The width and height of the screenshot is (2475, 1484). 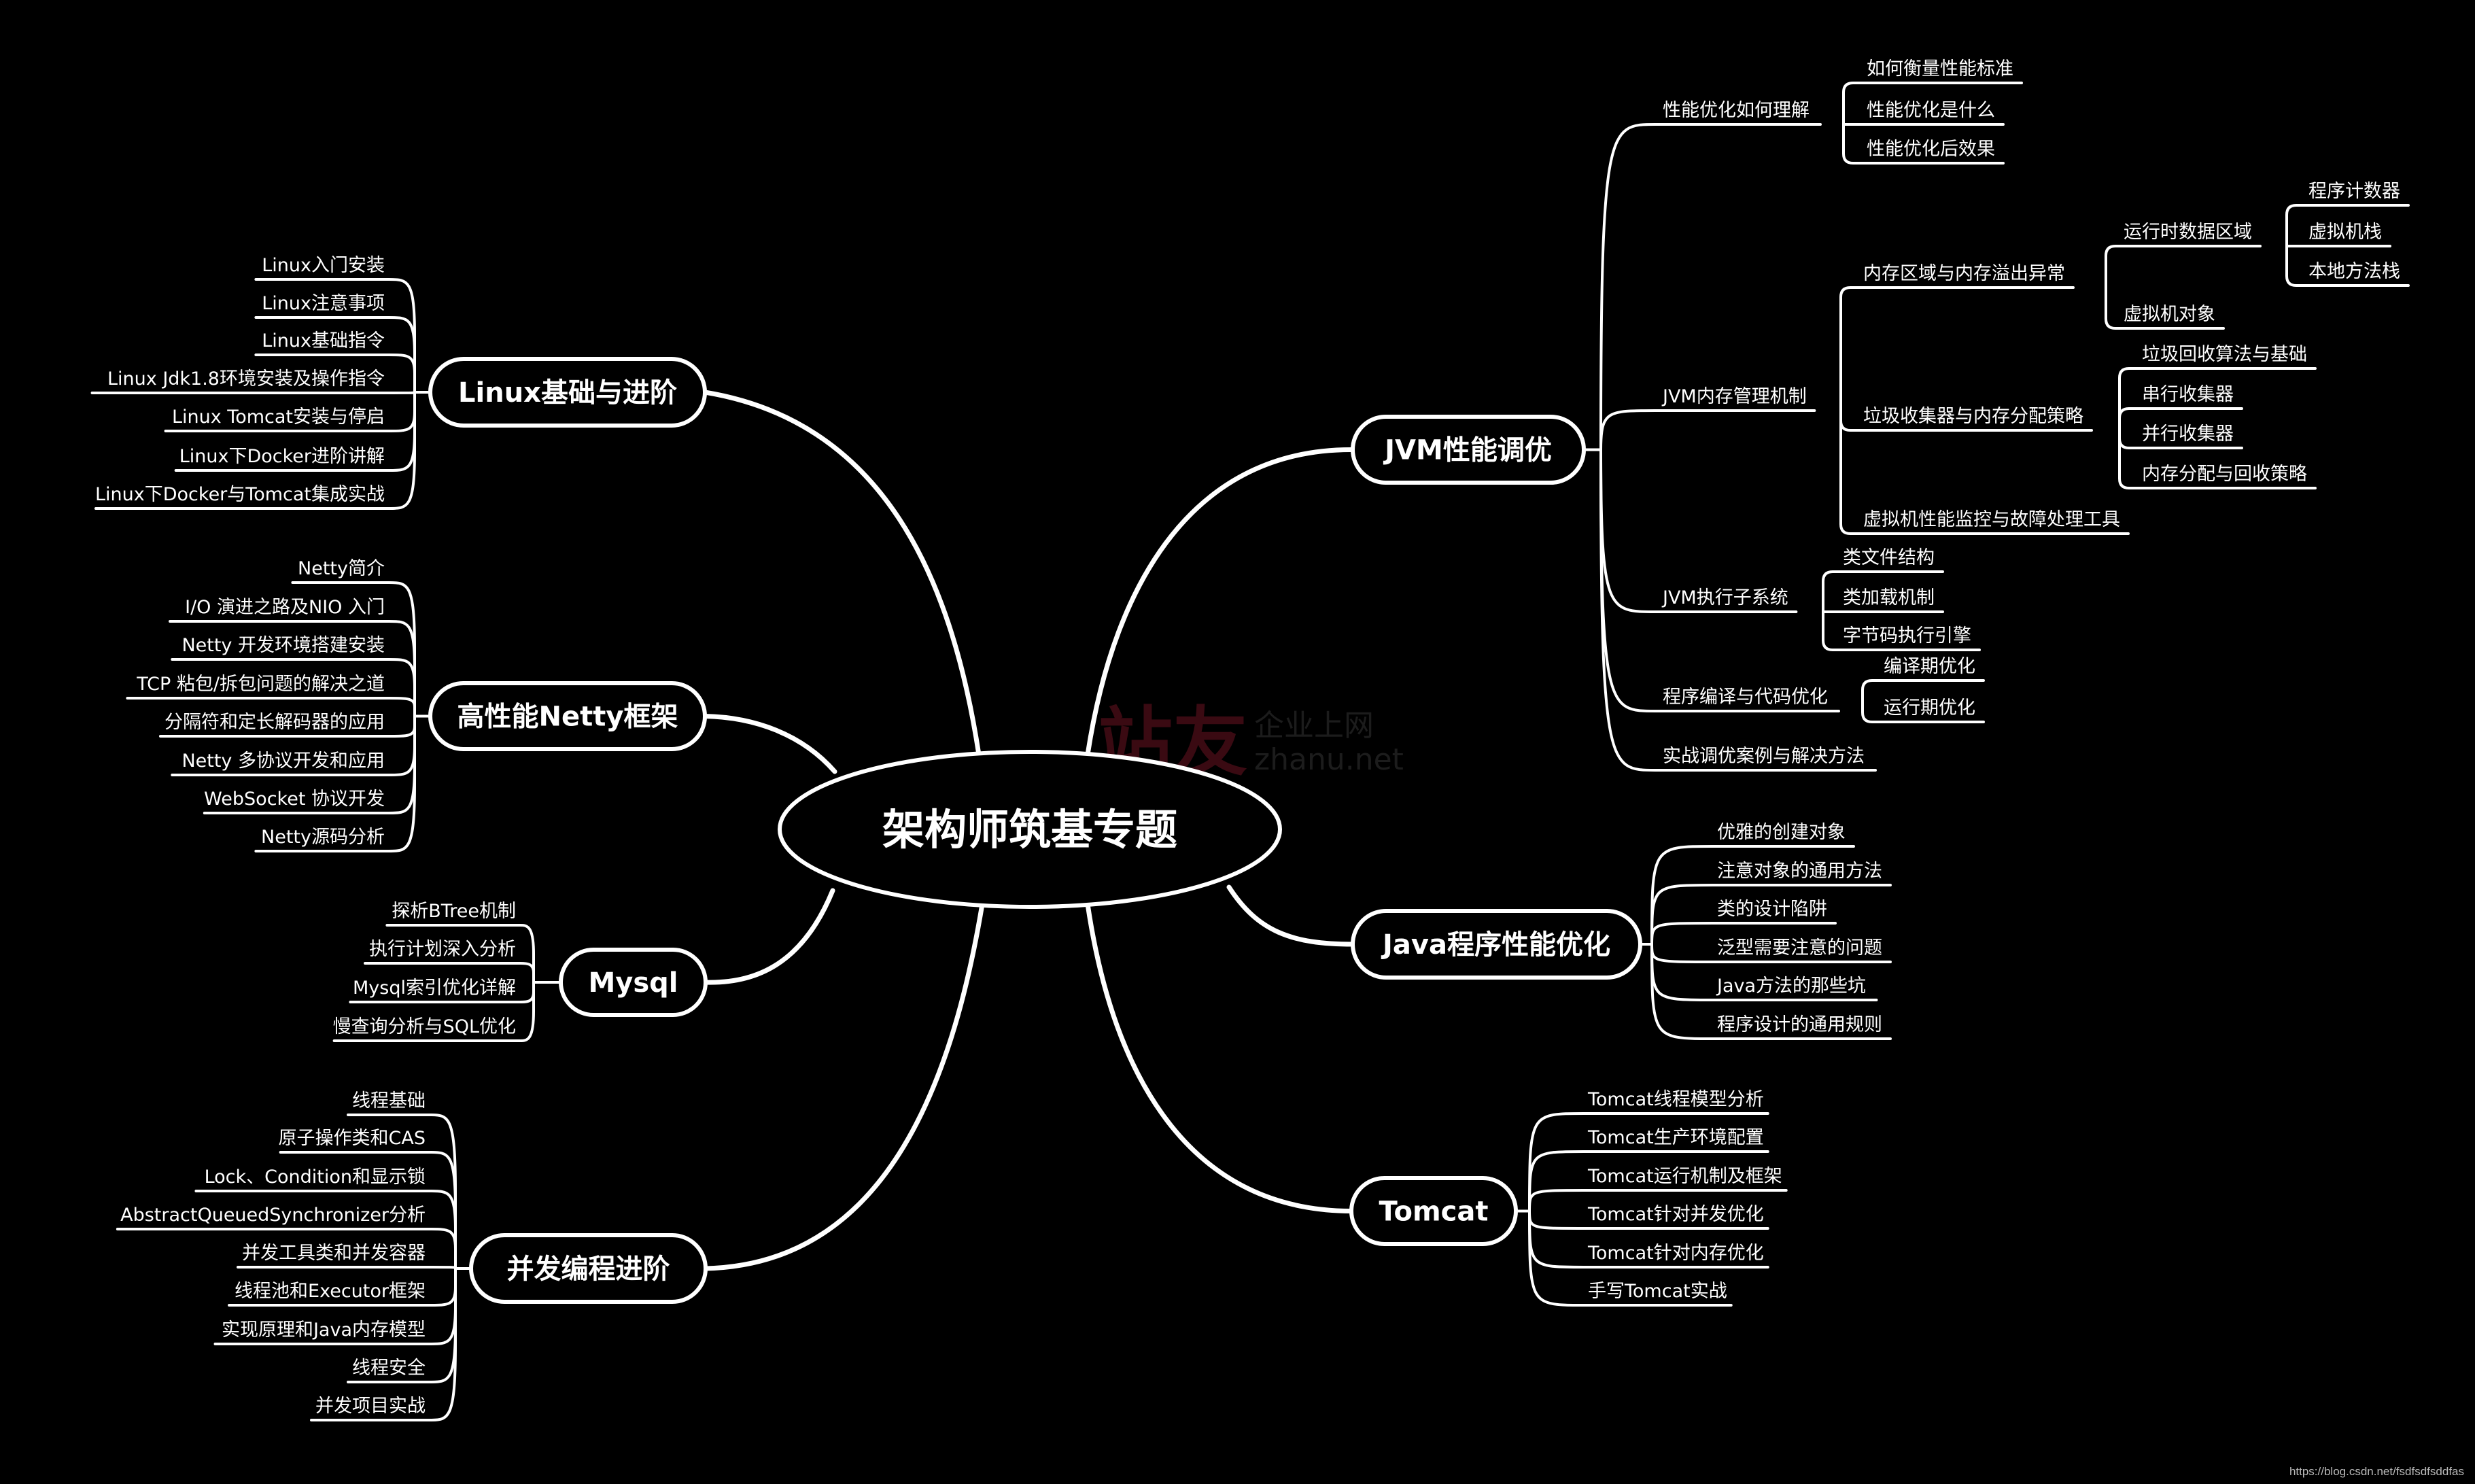 I want to click on subtopic-item: 注意对象的通用方法, so click(x=1799, y=872).